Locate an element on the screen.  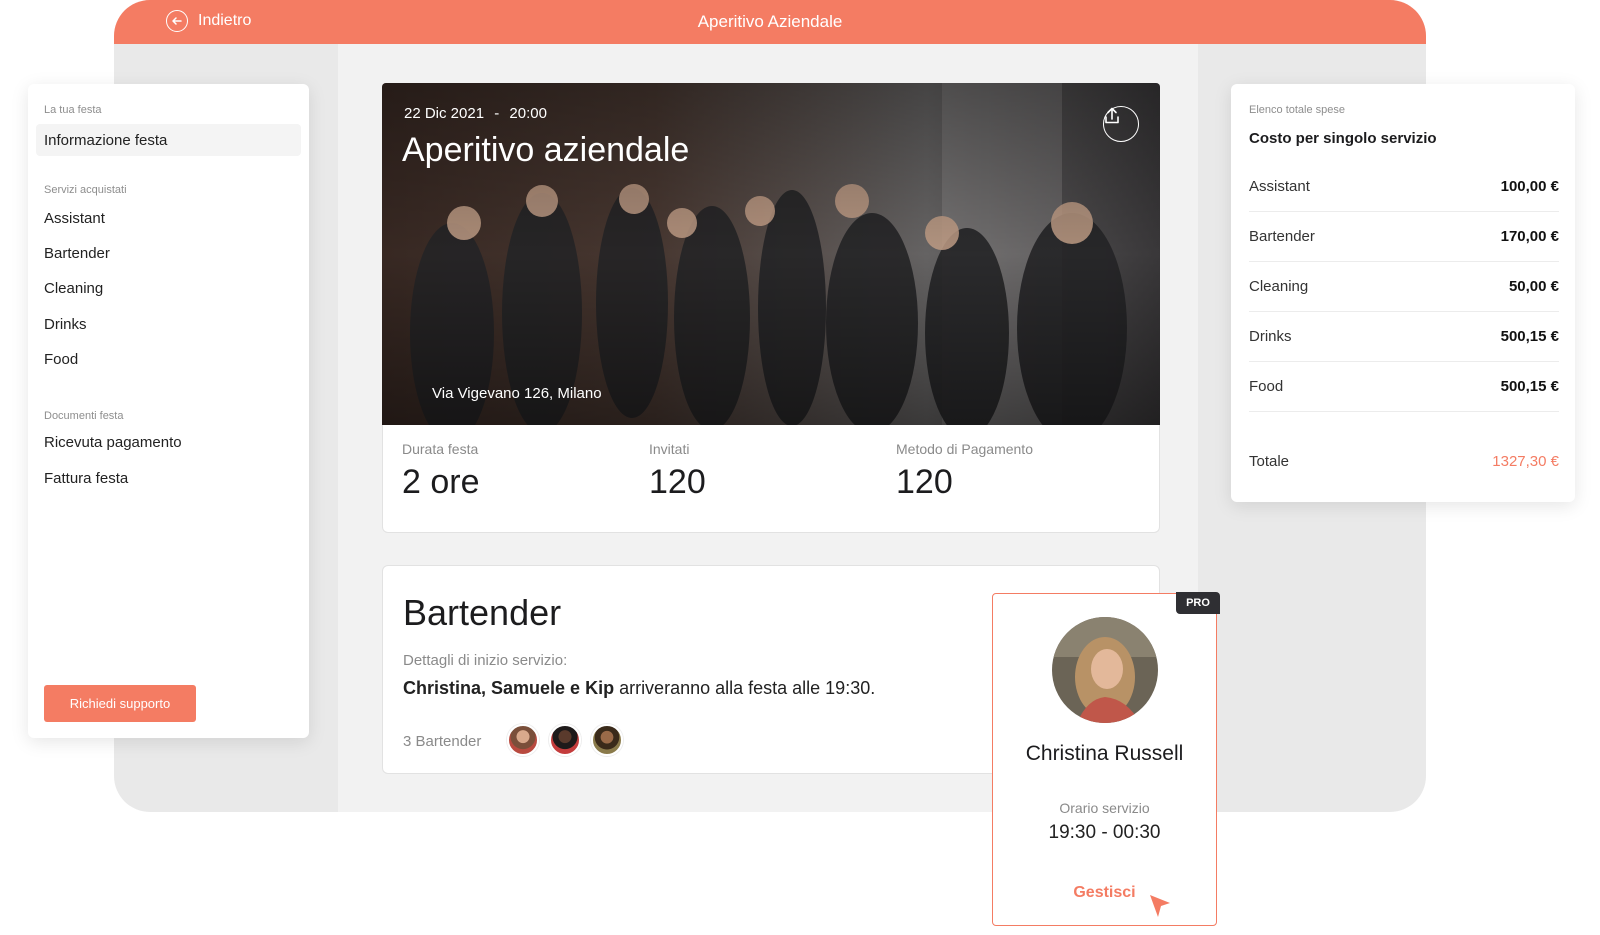
bartender-avatars is located at coordinates (565, 740).